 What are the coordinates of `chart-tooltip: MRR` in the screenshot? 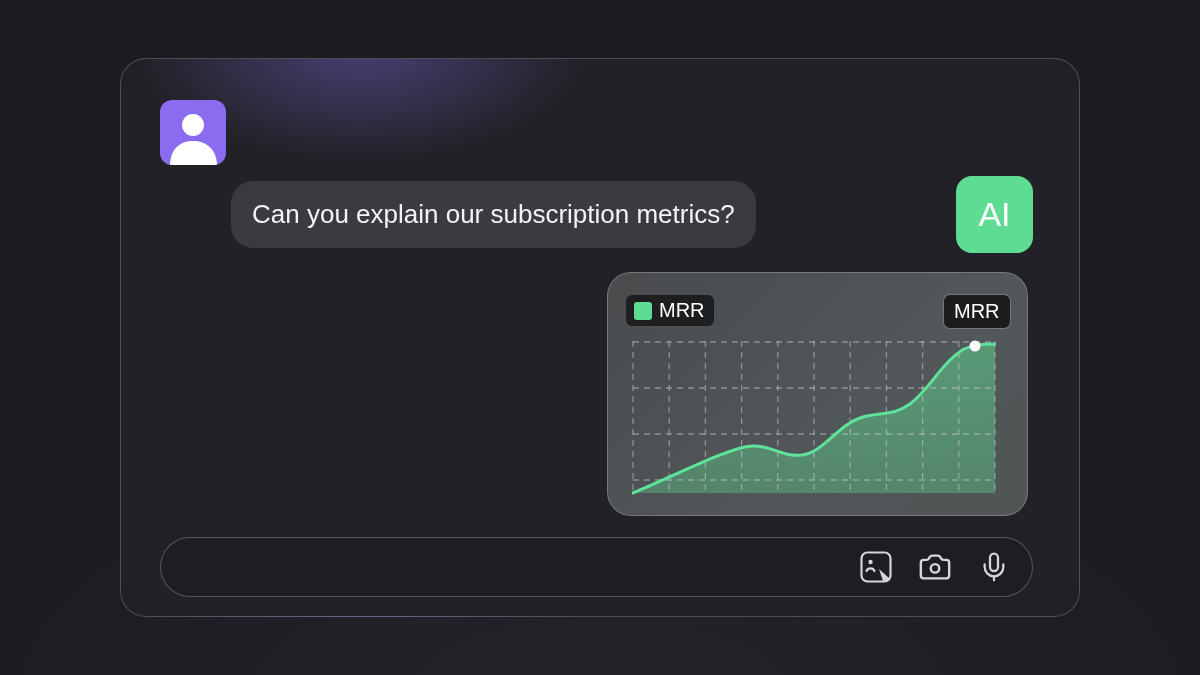 It's located at (977, 311).